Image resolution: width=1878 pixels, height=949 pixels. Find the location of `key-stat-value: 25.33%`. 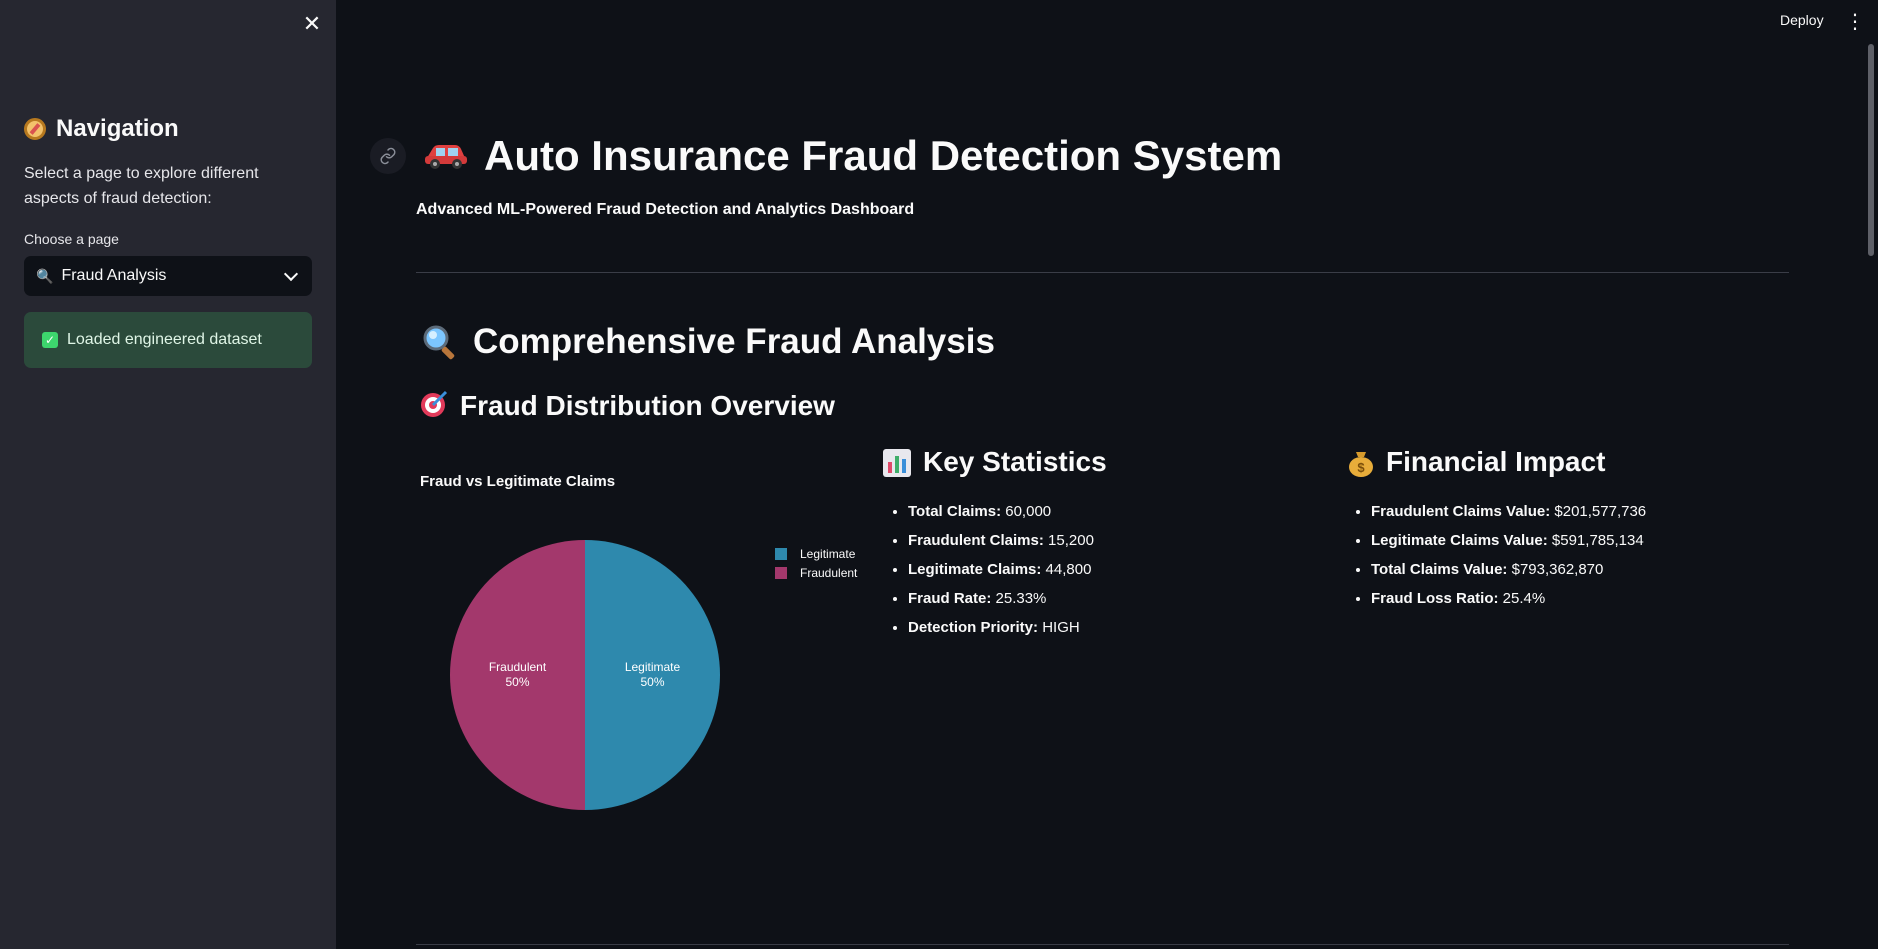

key-stat-value: 25.33% is located at coordinates (1019, 598).